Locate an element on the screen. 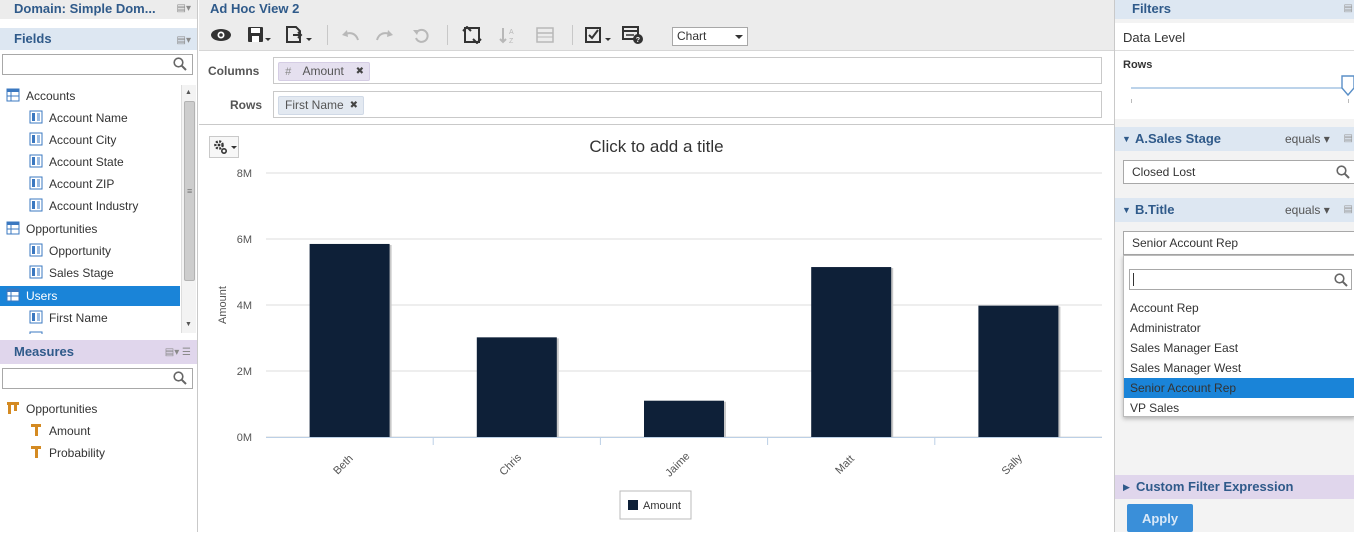 This screenshot has height=534, width=1354. data-level-slider-panel: Rows is located at coordinates (1234, 85).